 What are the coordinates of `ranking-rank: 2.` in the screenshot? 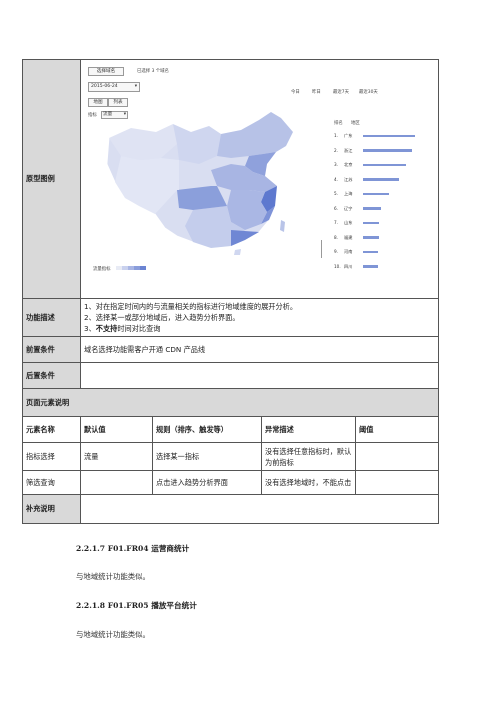 It's located at (336, 150).